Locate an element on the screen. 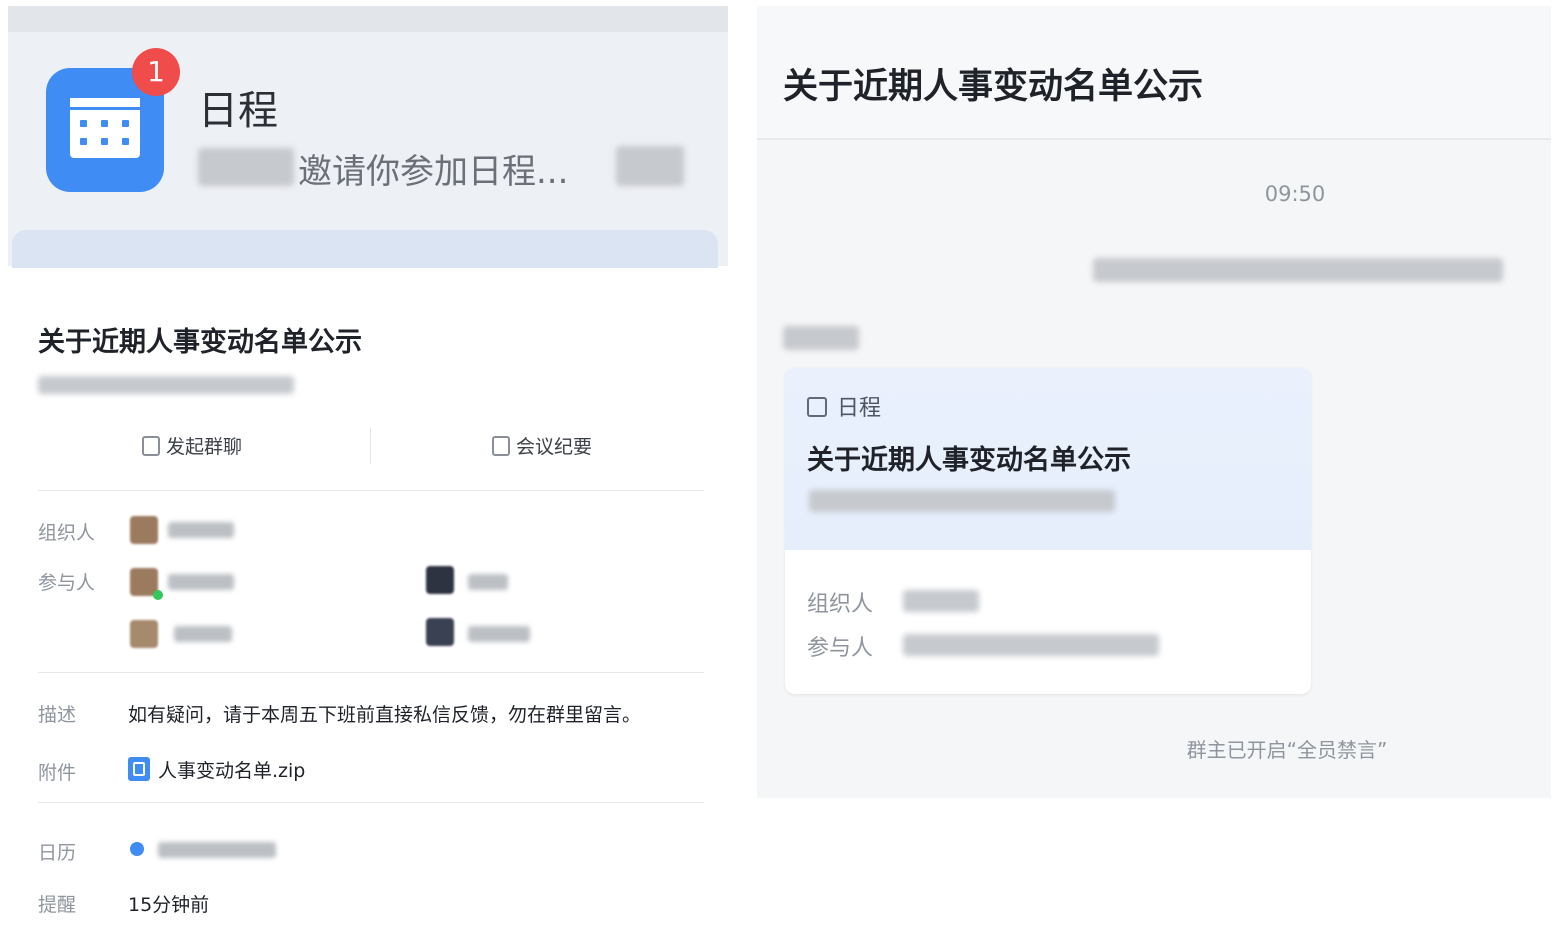  organizer-label: 组织人 is located at coordinates (67, 533).